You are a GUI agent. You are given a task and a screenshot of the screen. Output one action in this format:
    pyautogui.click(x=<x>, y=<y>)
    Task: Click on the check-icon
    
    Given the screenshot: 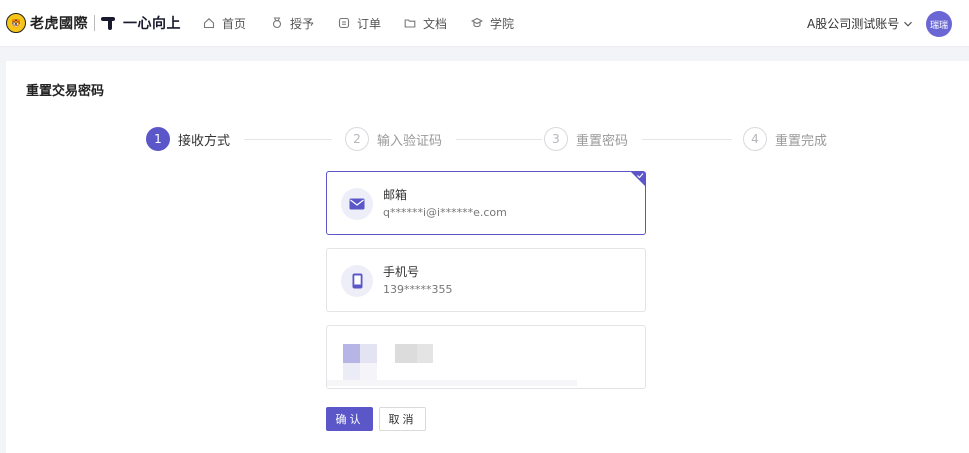 What is the action you would take?
    pyautogui.click(x=640, y=176)
    